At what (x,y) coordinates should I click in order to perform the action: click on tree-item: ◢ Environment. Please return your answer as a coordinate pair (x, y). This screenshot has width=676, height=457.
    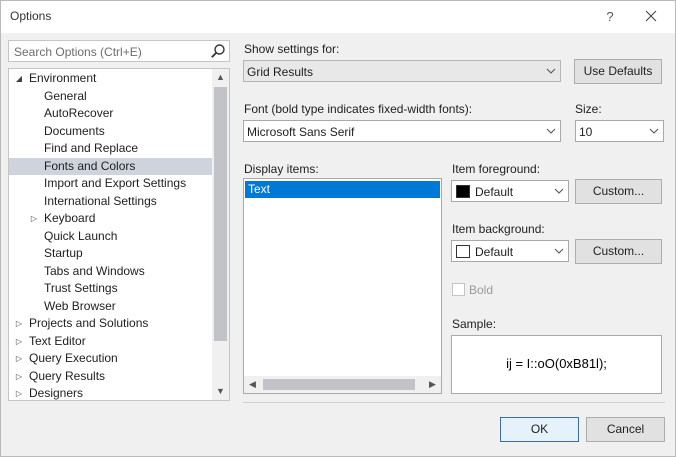
    Looking at the image, I should click on (110, 79).